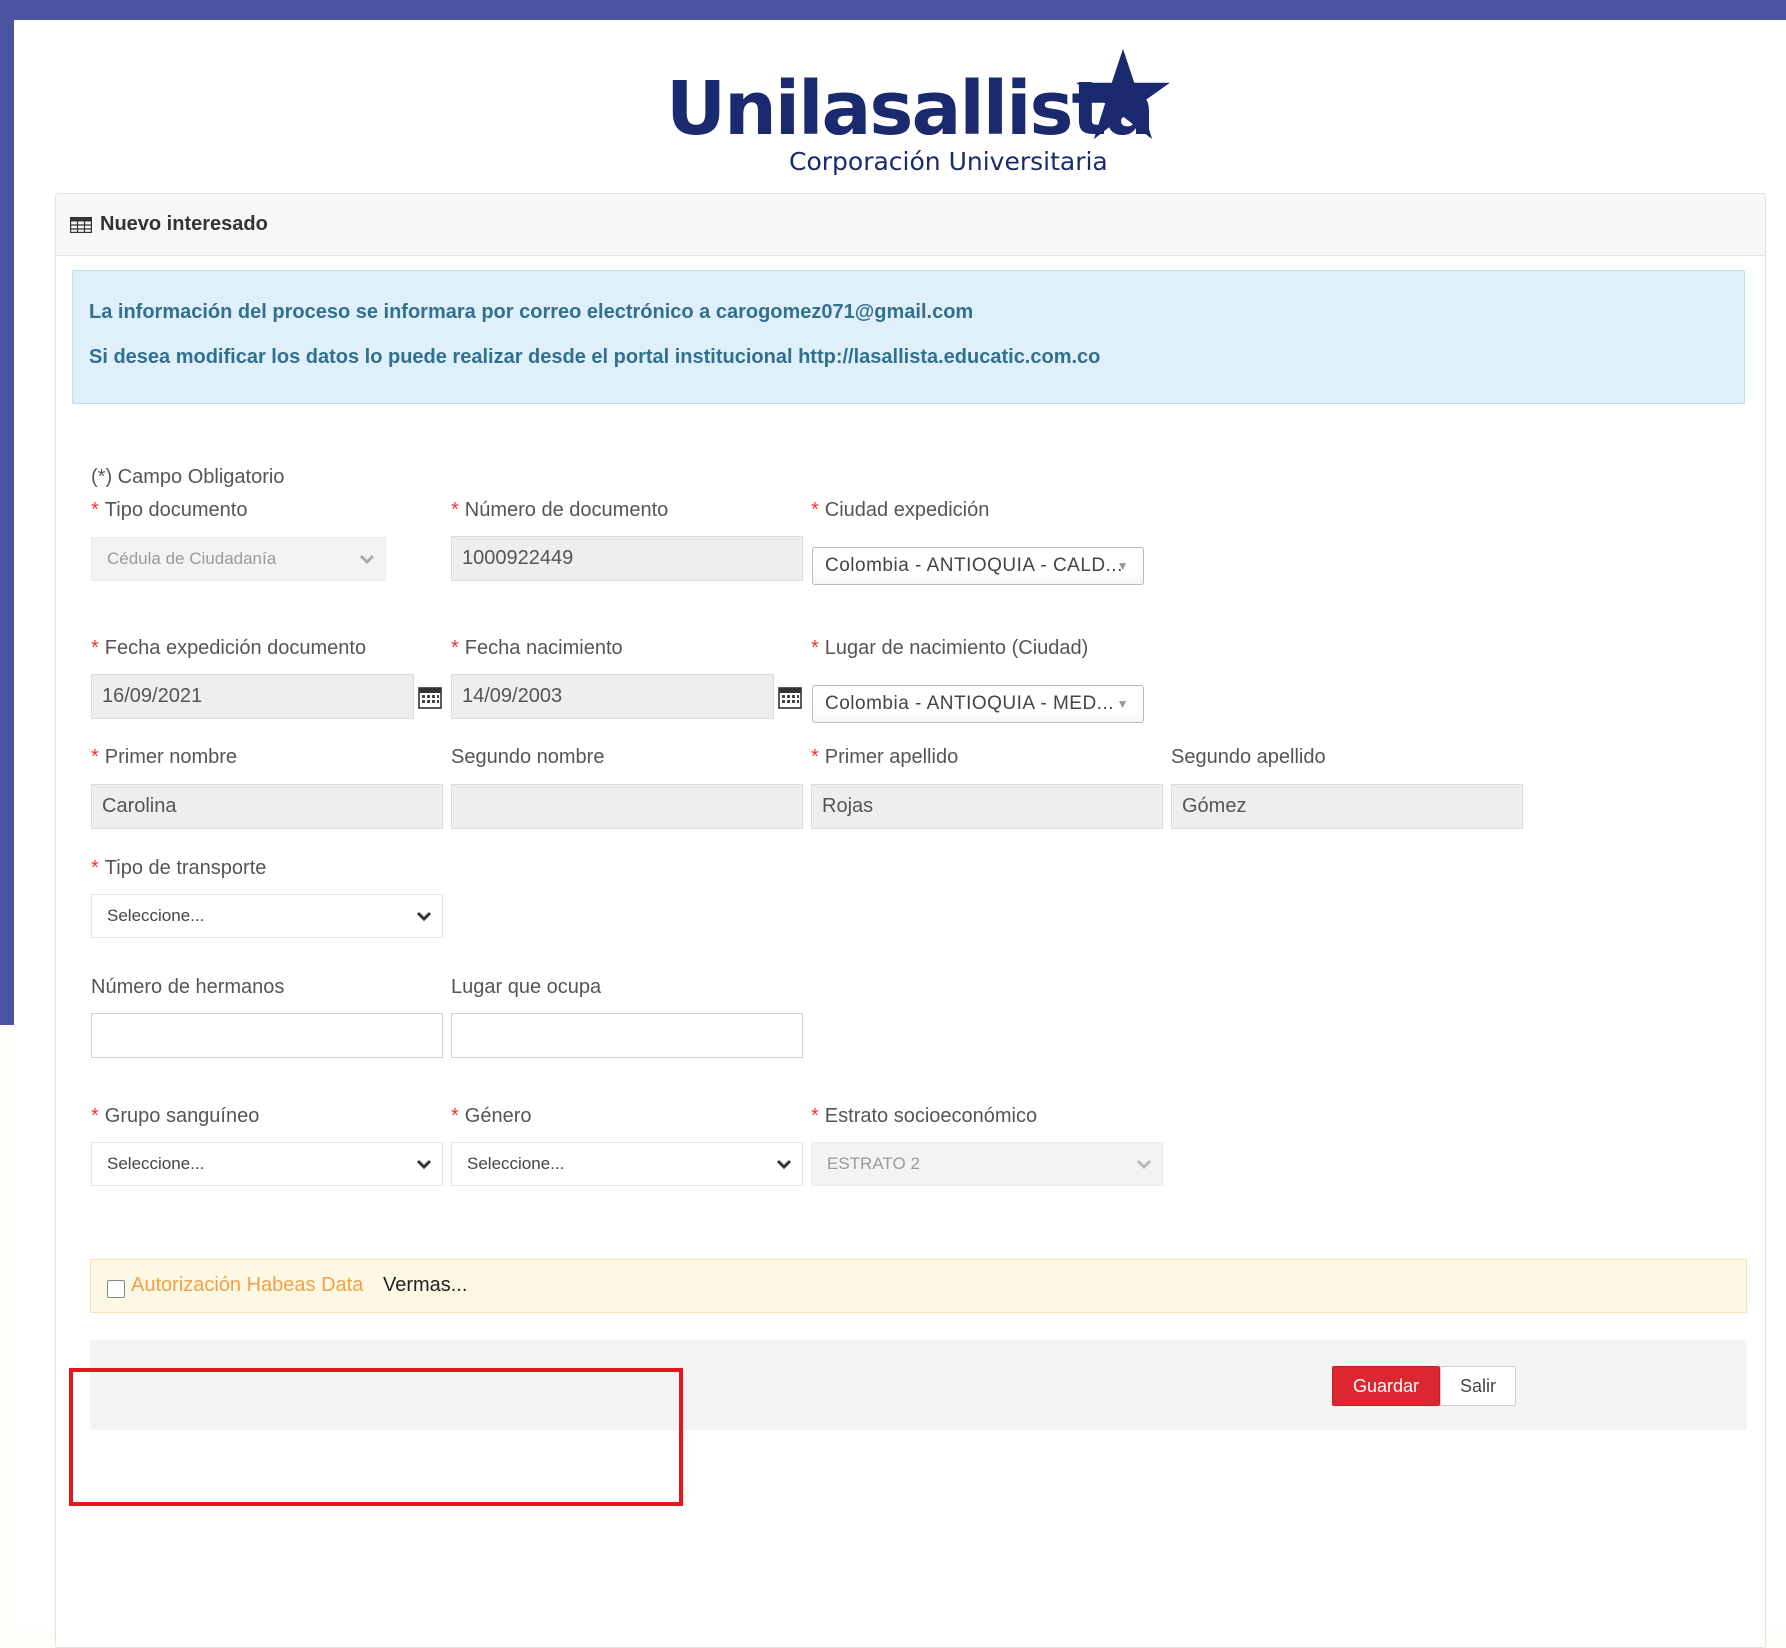 The height and width of the screenshot is (1648, 1786). I want to click on numero-hermanos-input, so click(267, 1035).